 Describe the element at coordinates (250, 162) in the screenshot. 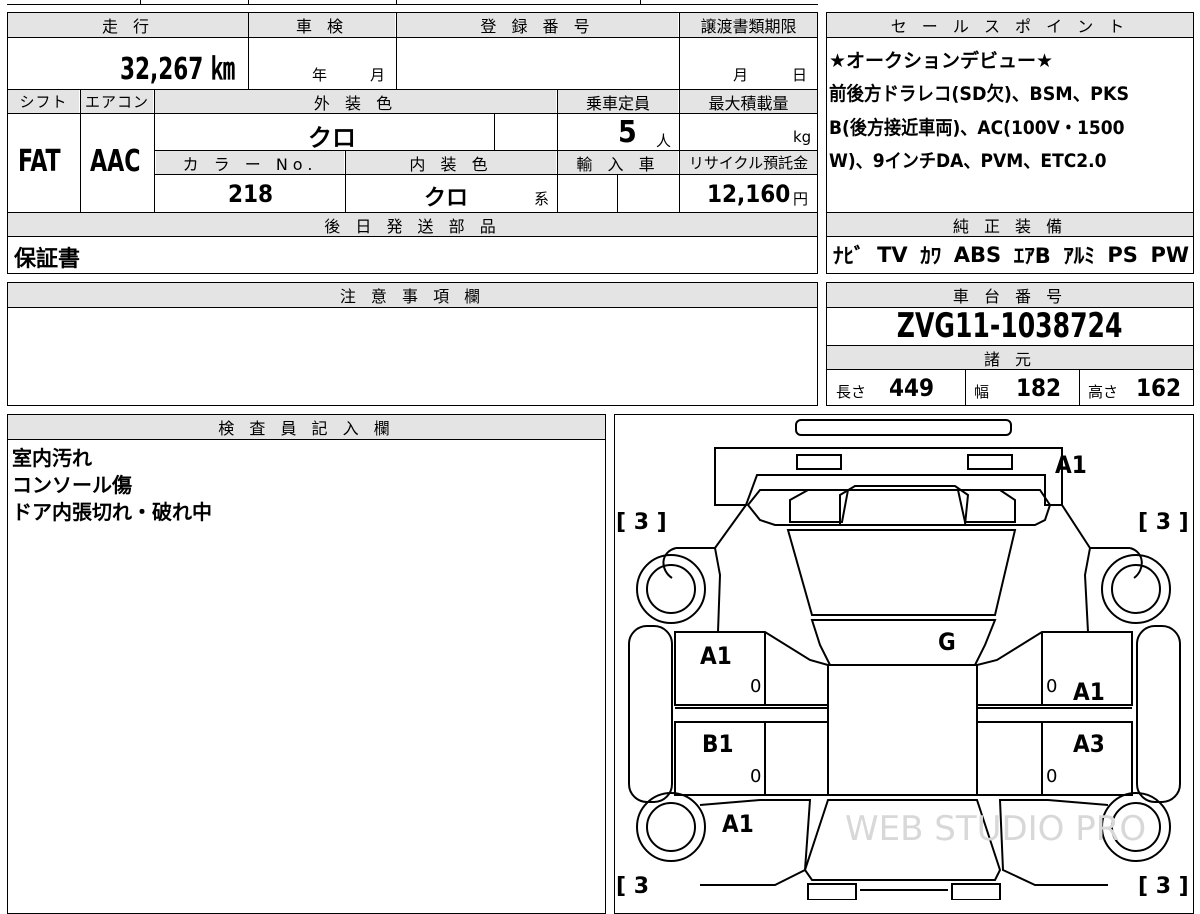

I see `color-no-label: カ ラ ー No.` at that location.